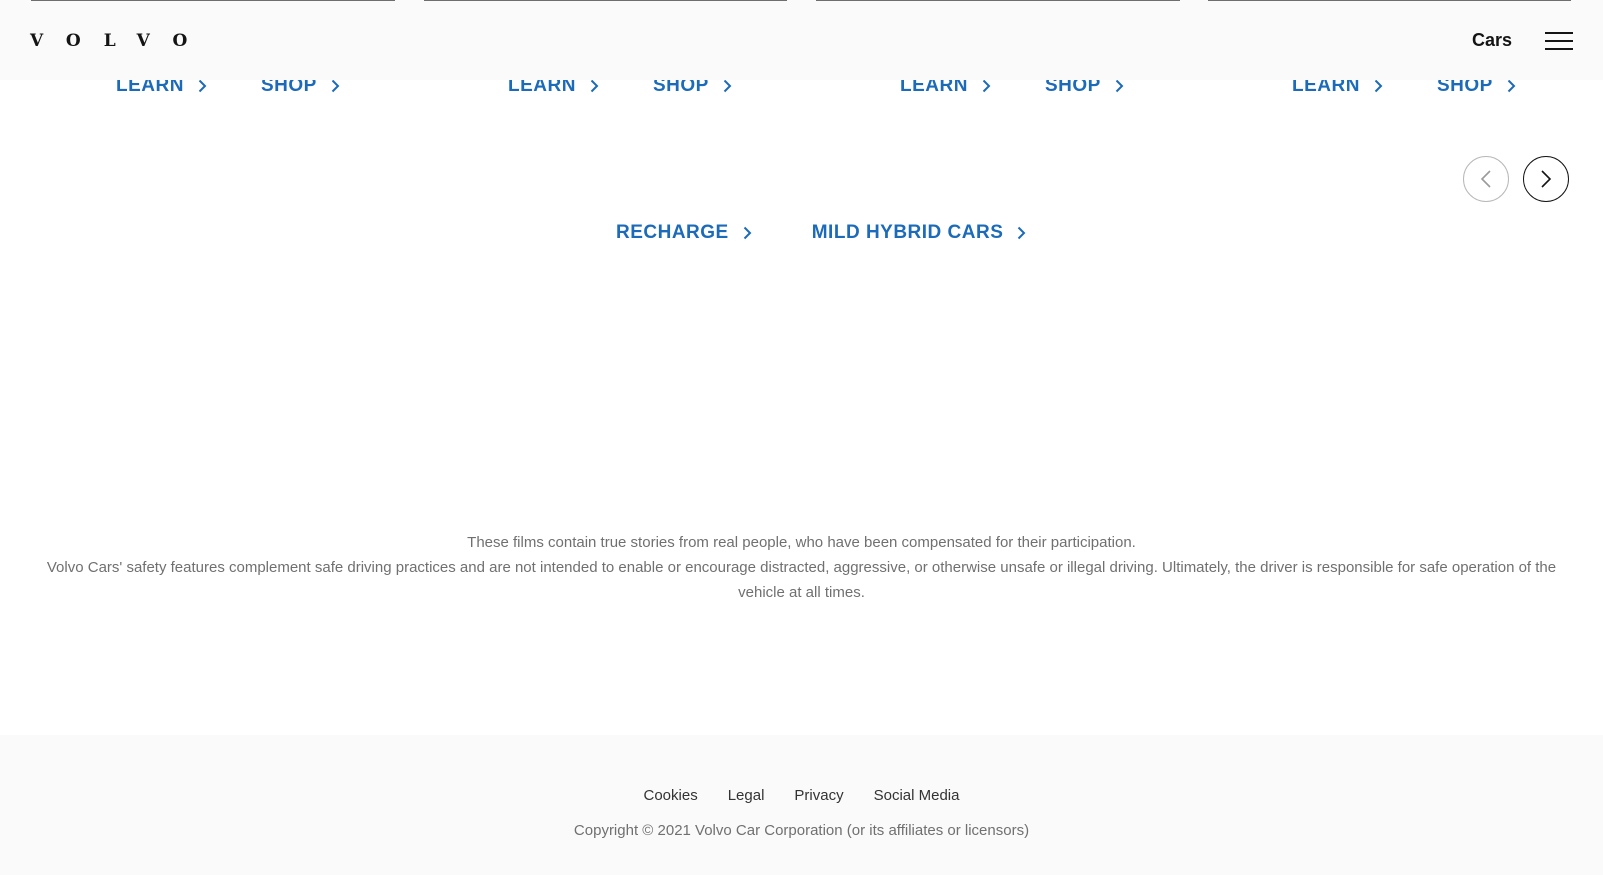 This screenshot has width=1603, height=875. Describe the element at coordinates (672, 232) in the screenshot. I see `recharge-label: RECHARGE` at that location.